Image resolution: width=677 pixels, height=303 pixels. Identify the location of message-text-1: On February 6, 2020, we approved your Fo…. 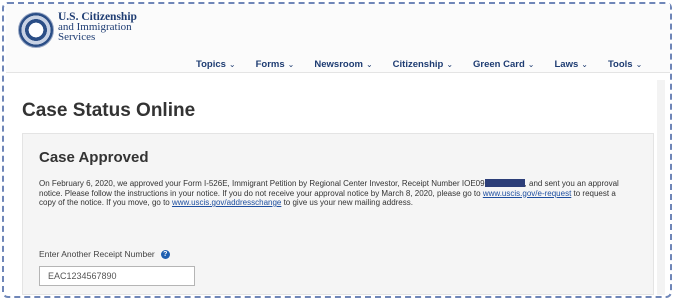
(262, 183).